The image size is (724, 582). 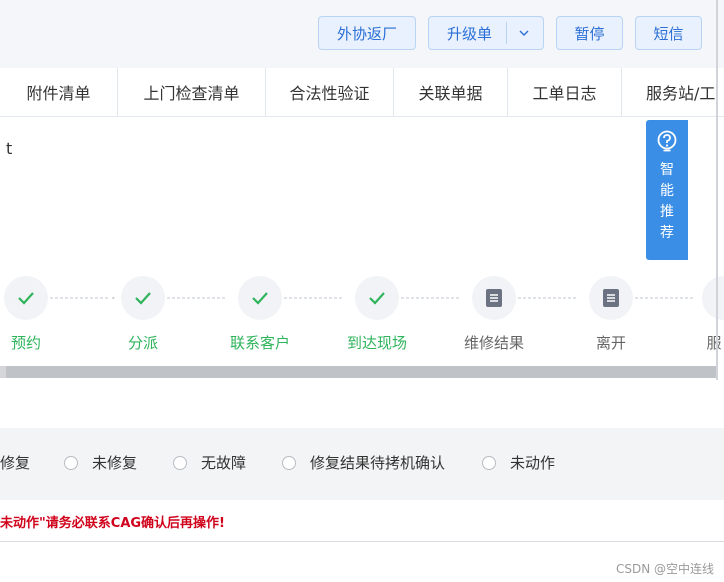 I want to click on tab-order-log: 工单日志, so click(x=565, y=92).